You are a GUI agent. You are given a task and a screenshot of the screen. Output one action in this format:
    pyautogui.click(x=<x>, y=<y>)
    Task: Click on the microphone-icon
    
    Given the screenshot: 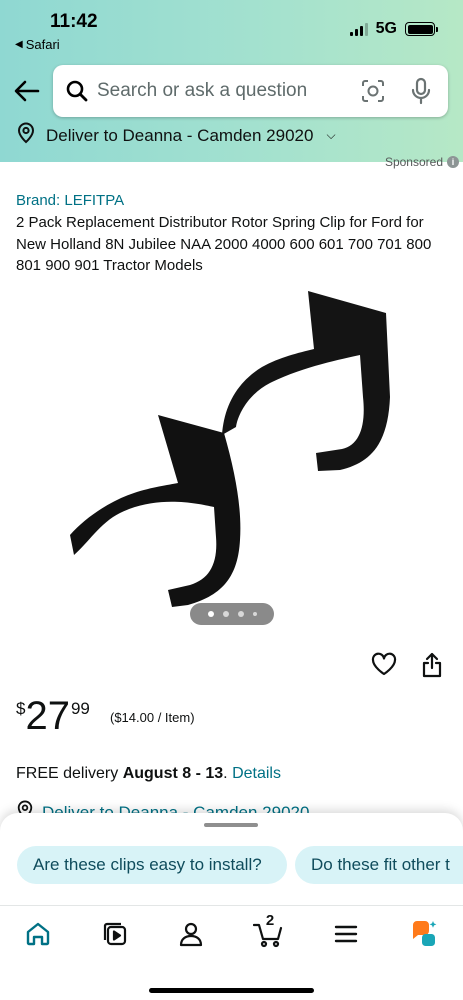 What is the action you would take?
    pyautogui.click(x=421, y=91)
    